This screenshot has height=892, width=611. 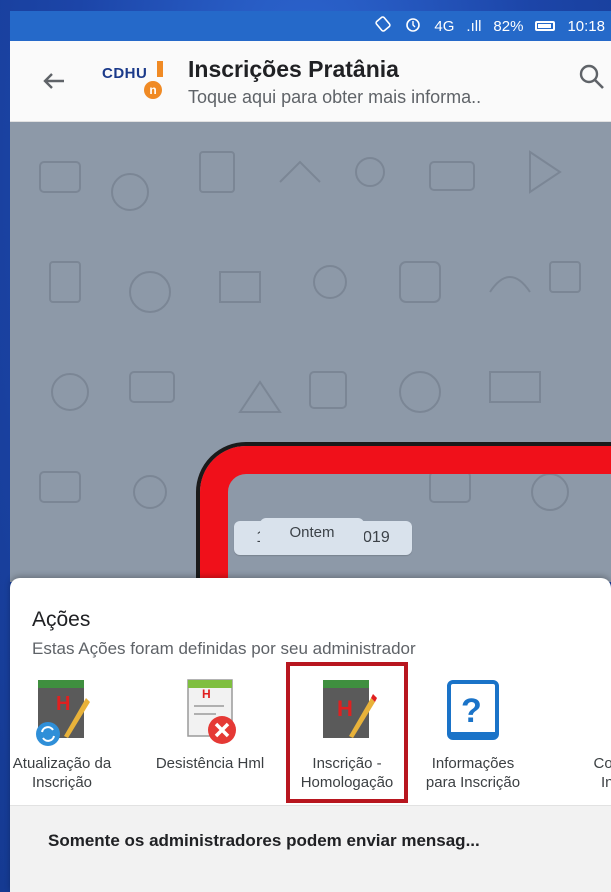 I want to click on group-avatar: CDHU n, so click(x=135, y=81).